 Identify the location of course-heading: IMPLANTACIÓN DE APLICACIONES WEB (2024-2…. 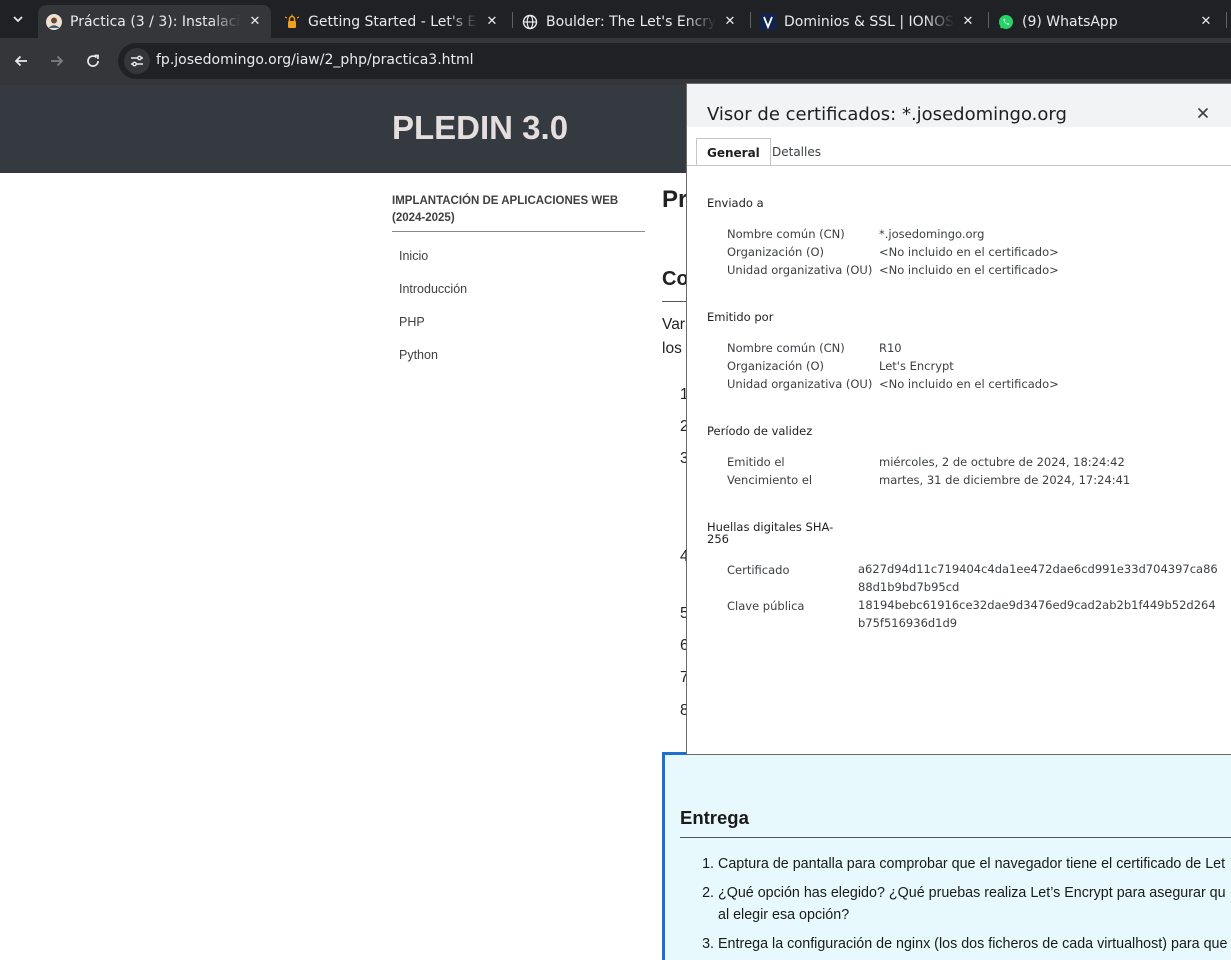
(505, 209).